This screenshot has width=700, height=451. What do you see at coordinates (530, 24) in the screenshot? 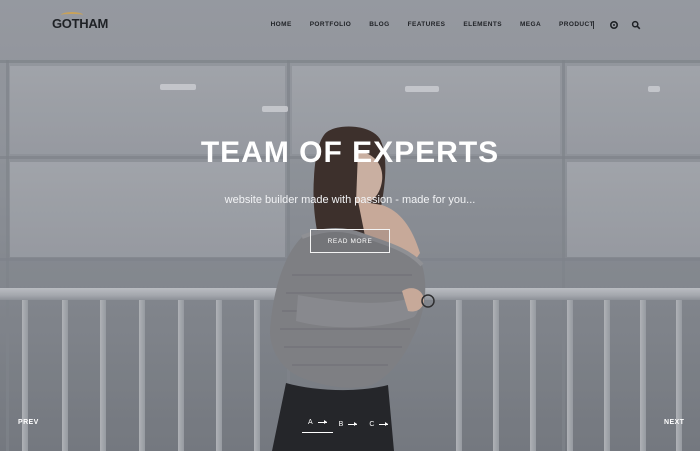
I see `nav-item-mega: MEGA` at bounding box center [530, 24].